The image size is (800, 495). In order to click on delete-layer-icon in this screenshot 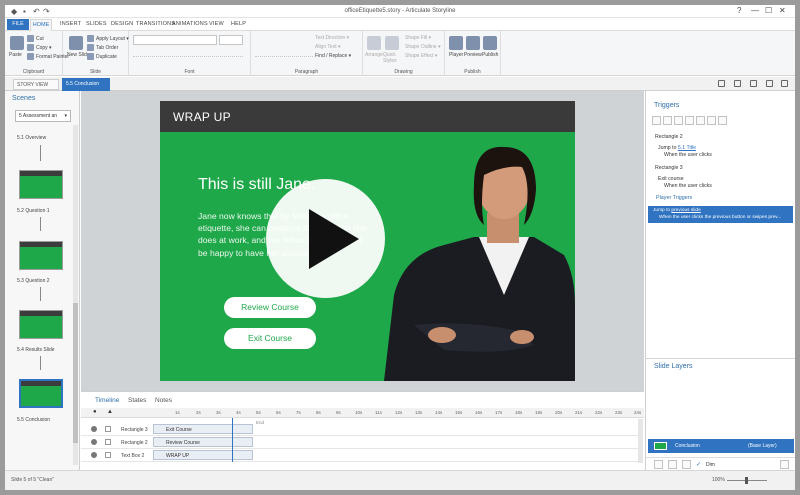, I will do `click(686, 464)`.